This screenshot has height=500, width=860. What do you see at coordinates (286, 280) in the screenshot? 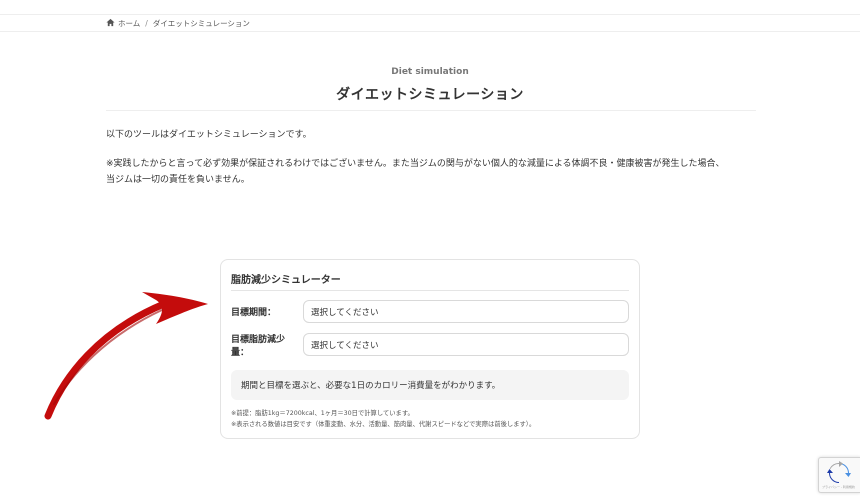
I see `simulator-title: 脂肪減少シミュレーター` at bounding box center [286, 280].